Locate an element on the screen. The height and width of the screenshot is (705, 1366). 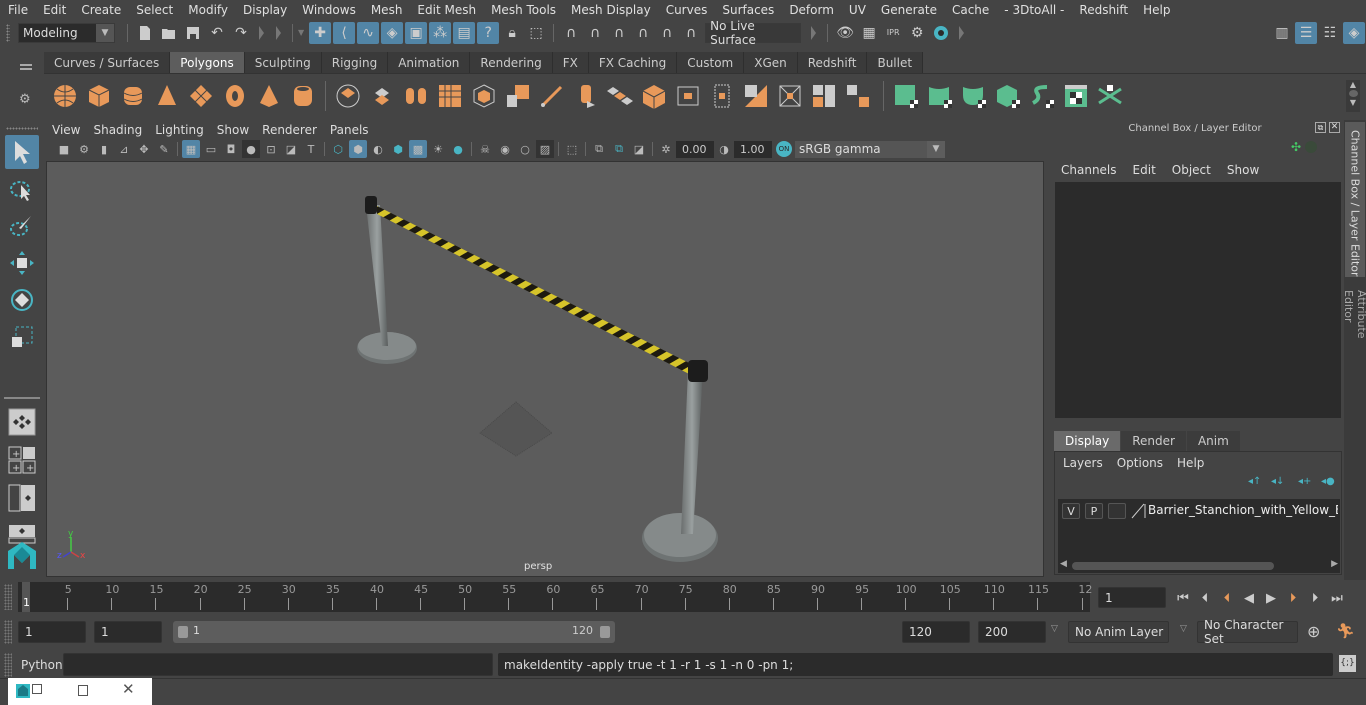
snap-surface-icon: ∩ is located at coordinates (667, 33).